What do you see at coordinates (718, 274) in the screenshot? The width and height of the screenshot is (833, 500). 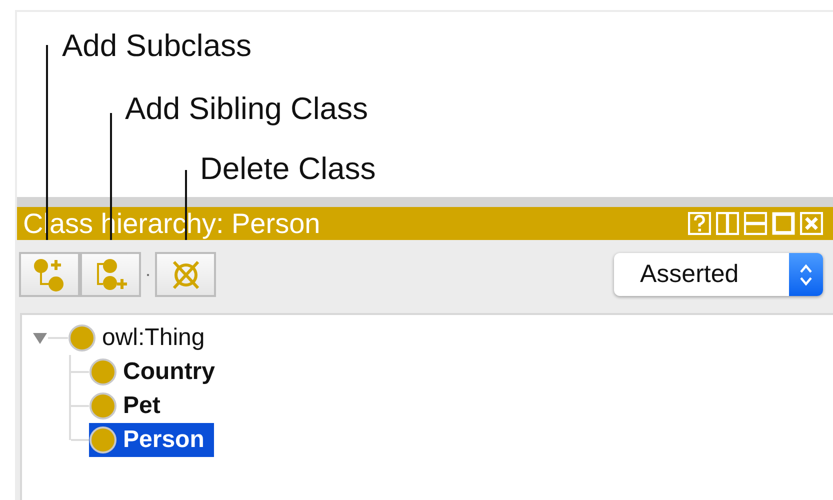 I see `view-selector: Asserted` at bounding box center [718, 274].